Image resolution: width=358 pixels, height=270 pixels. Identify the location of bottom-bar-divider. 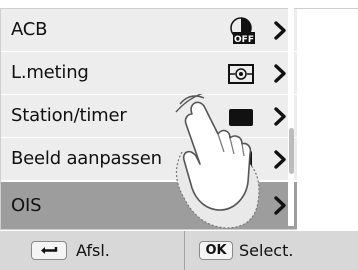
(184, 250).